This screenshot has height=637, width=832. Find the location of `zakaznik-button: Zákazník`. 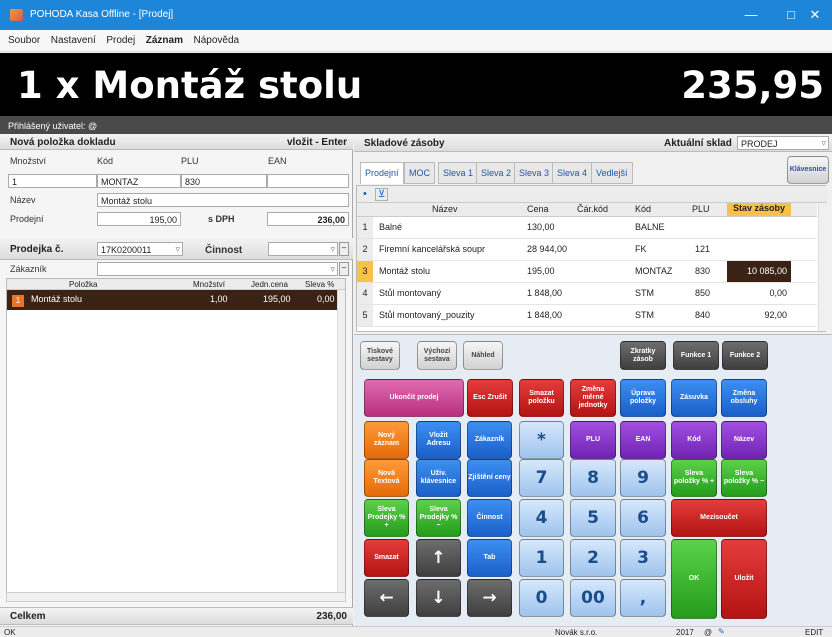

zakaznik-button: Zákazník is located at coordinates (489, 440).